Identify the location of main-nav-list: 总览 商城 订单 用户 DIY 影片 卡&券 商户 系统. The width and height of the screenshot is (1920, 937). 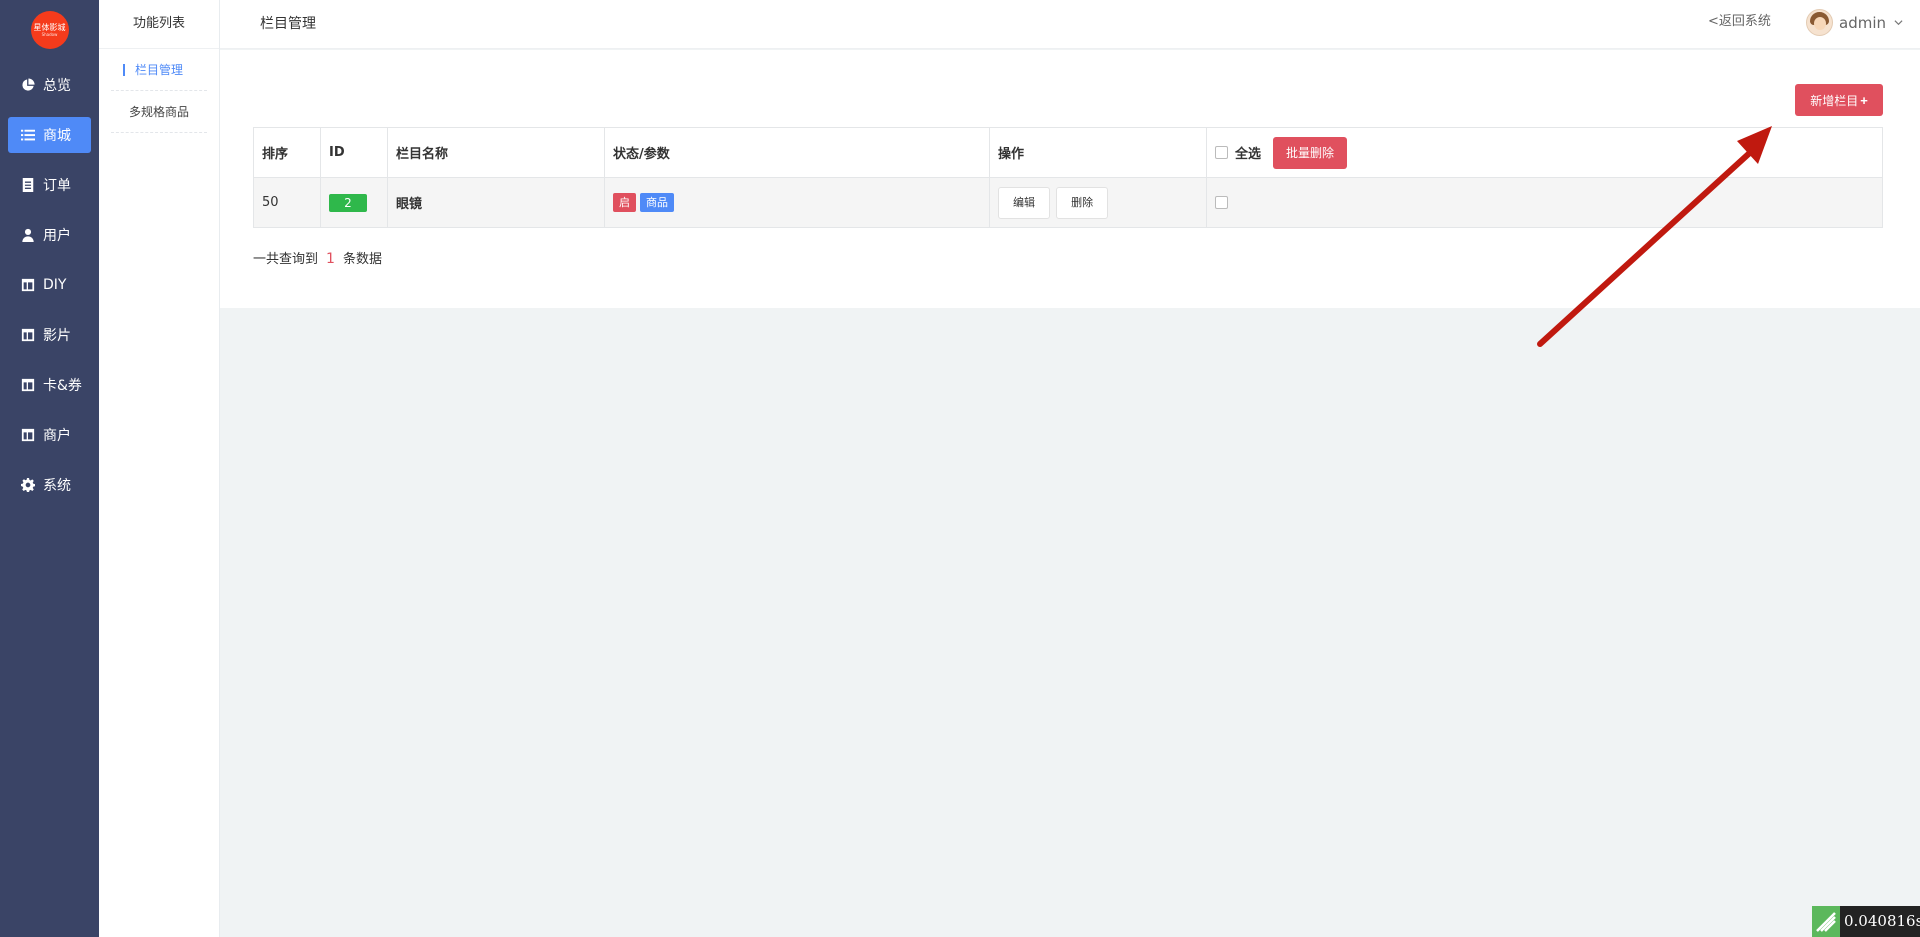
(49, 285).